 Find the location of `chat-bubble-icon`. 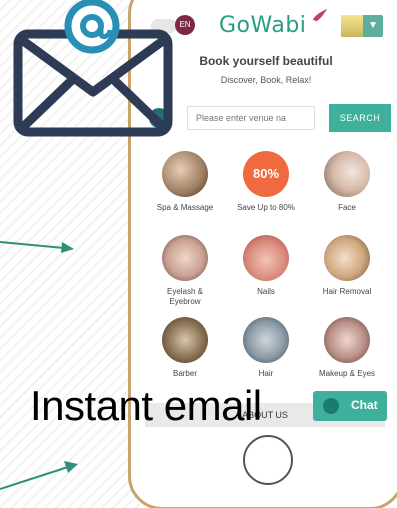

chat-bubble-icon is located at coordinates (331, 406).